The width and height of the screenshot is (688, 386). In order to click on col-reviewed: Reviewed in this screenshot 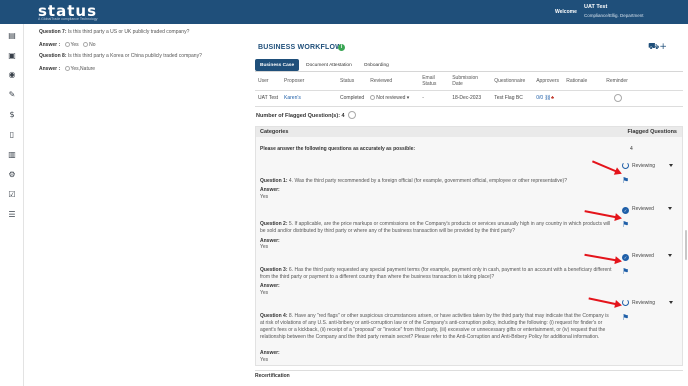, I will do `click(393, 82)`.